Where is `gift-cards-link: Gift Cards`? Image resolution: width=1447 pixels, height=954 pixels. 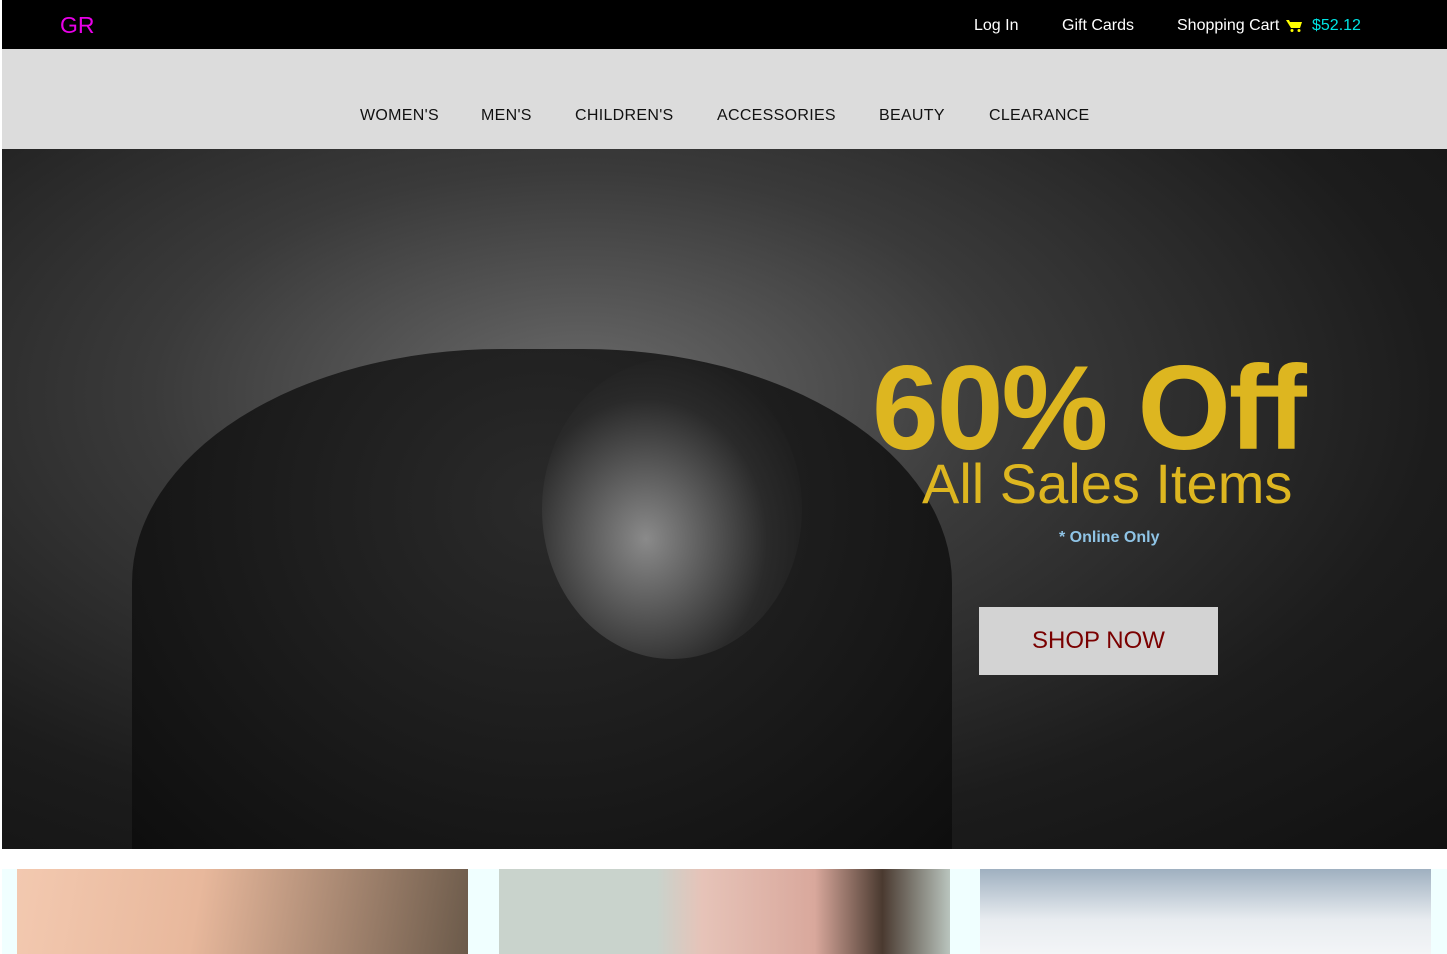
gift-cards-link: Gift Cards is located at coordinates (1098, 26).